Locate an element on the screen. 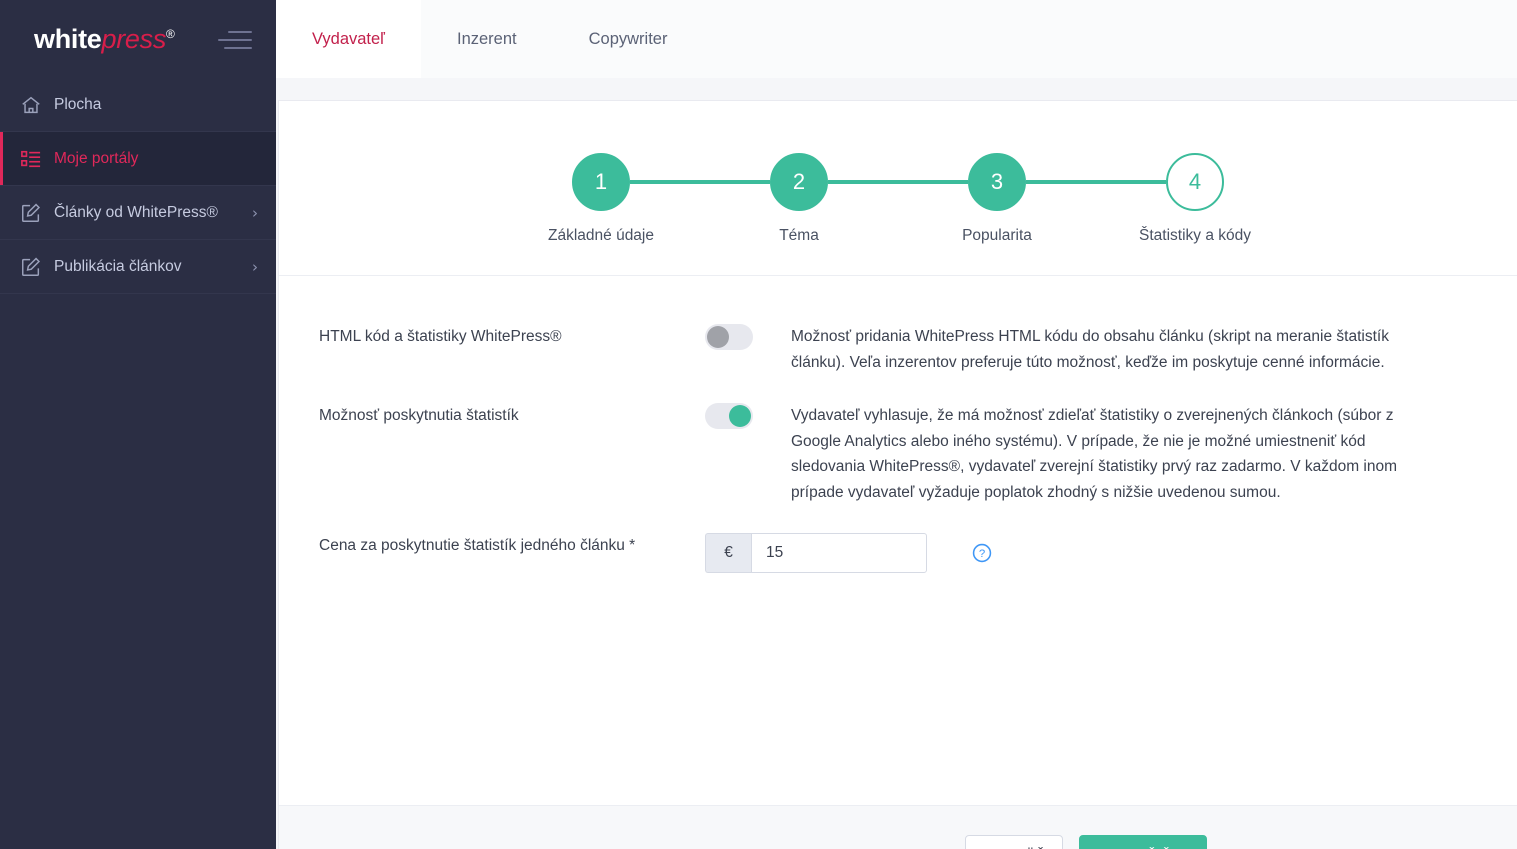 This screenshot has height=849, width=1517. step-circle: 4 is located at coordinates (1195, 182).